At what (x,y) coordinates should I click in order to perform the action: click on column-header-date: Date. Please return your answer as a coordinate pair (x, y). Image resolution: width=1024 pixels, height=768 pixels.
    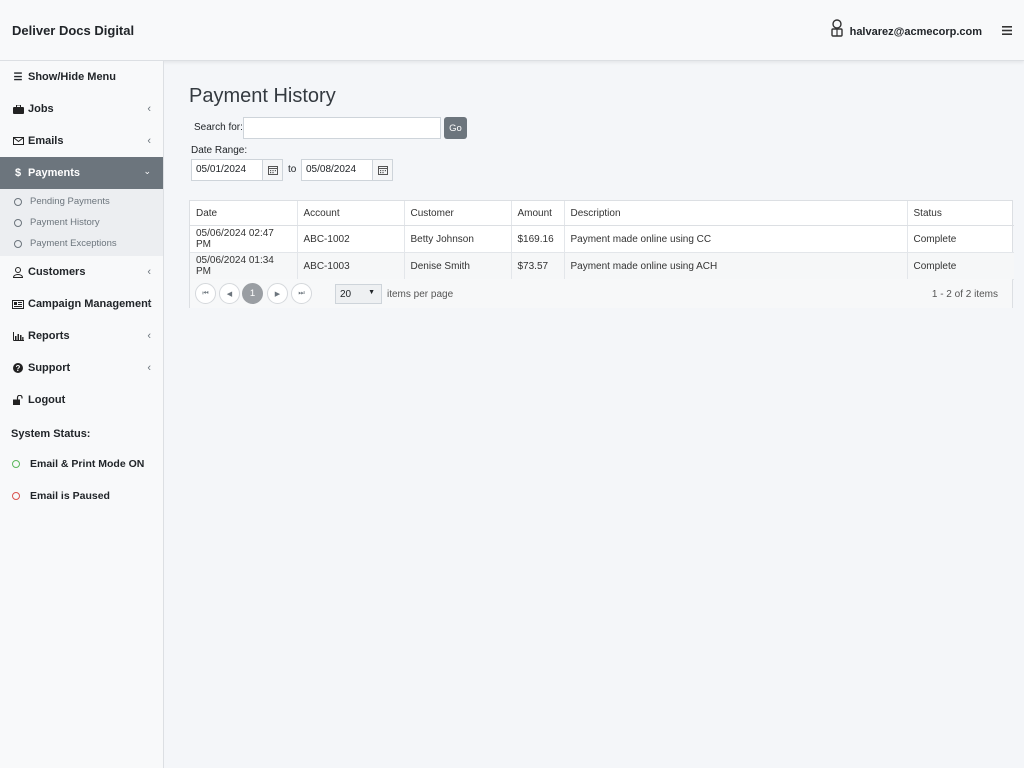
    Looking at the image, I should click on (244, 213).